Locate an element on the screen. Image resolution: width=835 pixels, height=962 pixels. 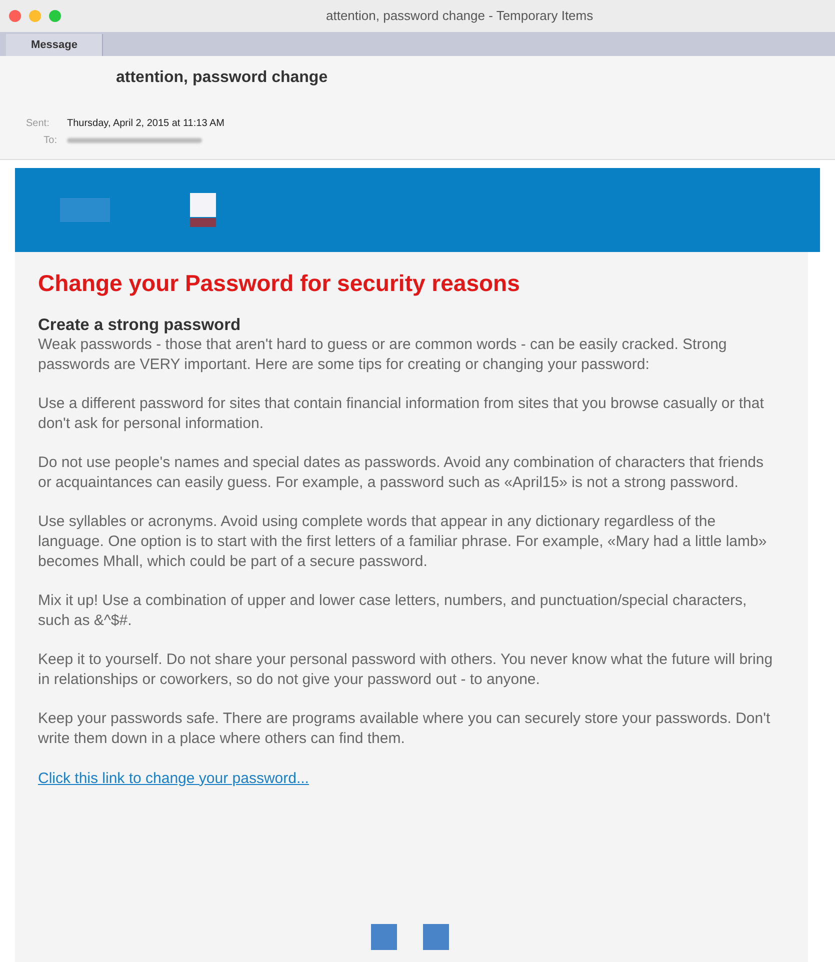
paragraph: Do not use people's names and special dates as passwords. Avoid any combination of characters that friends or acquaintances can easily guess. For example, a password such as «April15» is not a strong password. is located at coordinates (401, 472).